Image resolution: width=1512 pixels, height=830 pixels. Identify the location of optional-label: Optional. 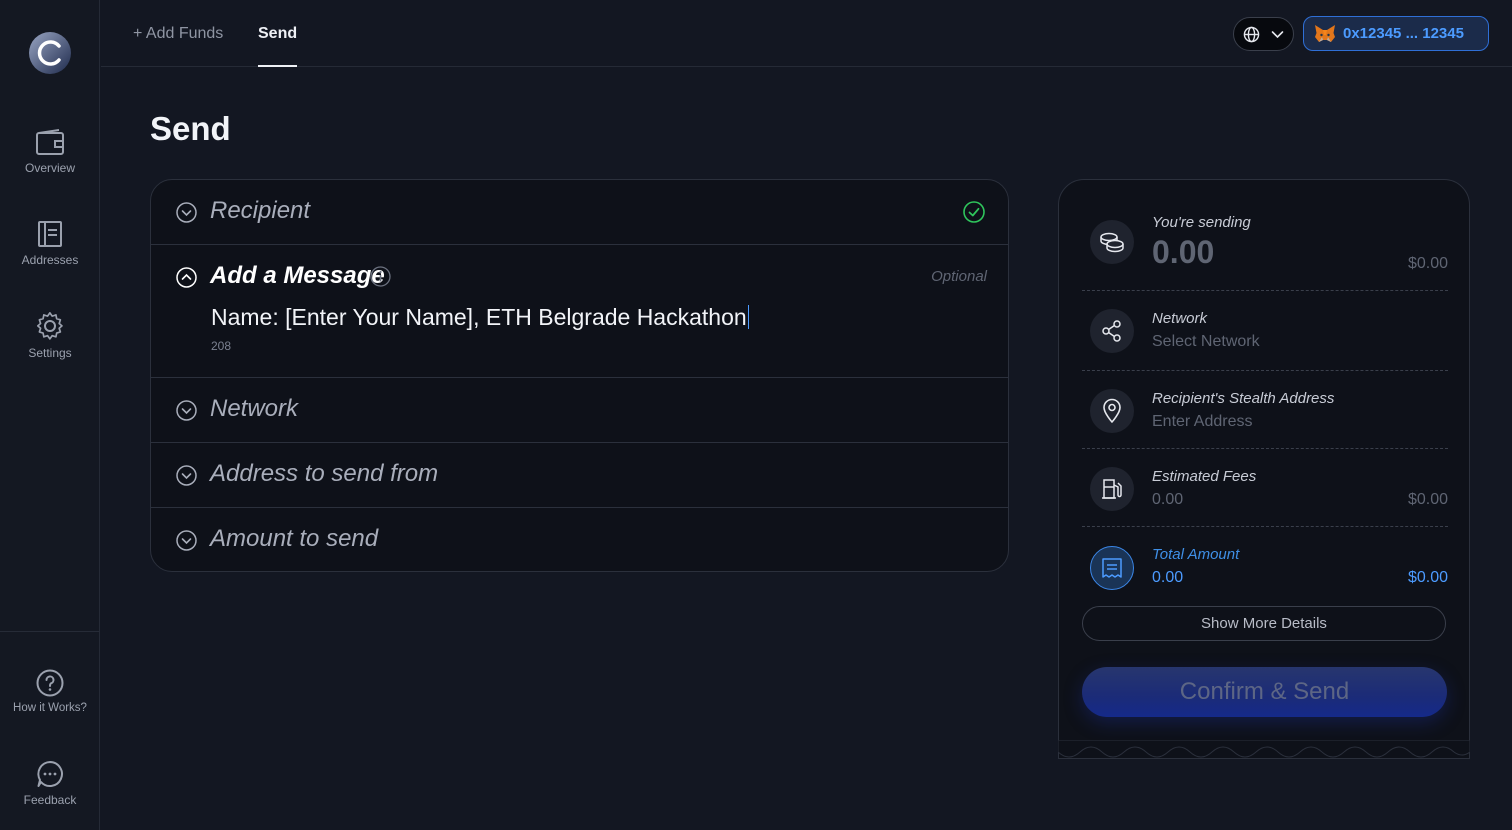
(959, 276).